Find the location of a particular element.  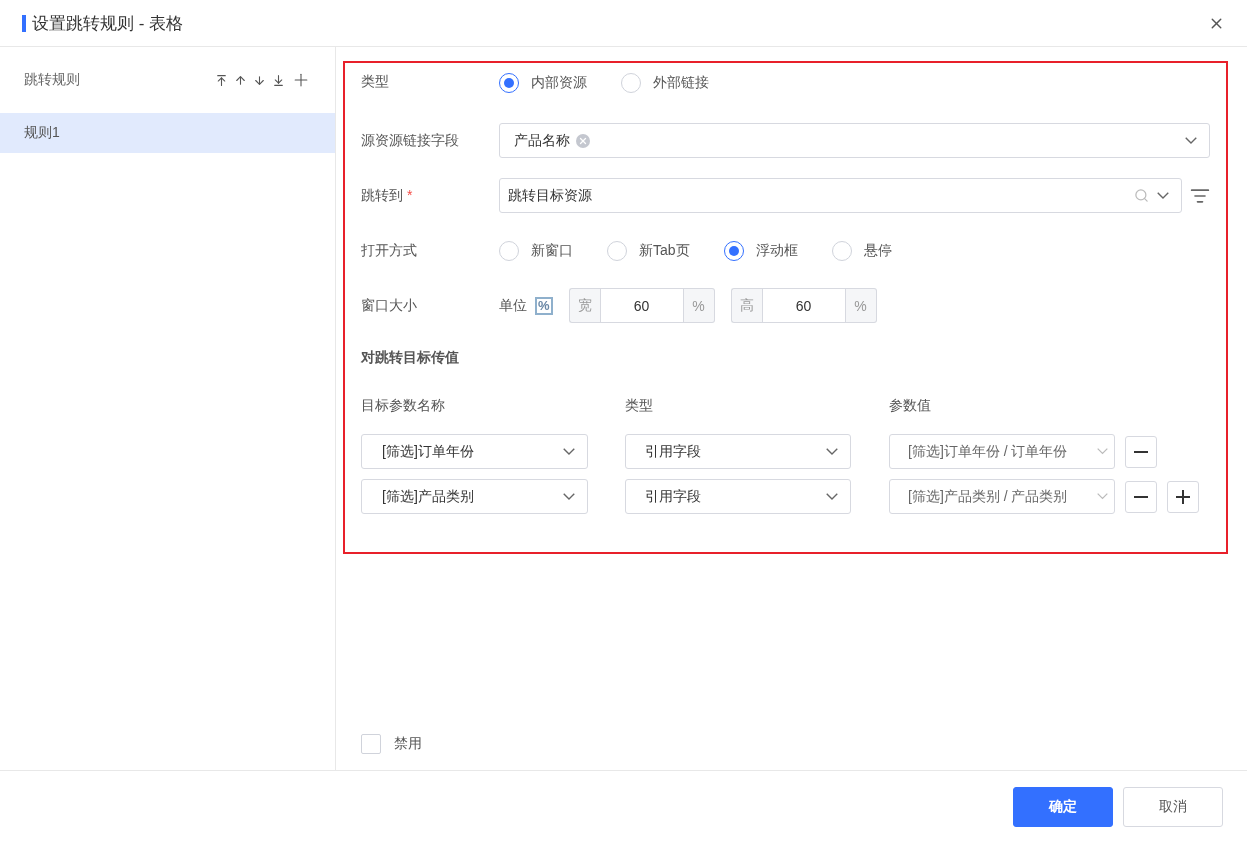

add-row-button is located at coordinates (1183, 496).